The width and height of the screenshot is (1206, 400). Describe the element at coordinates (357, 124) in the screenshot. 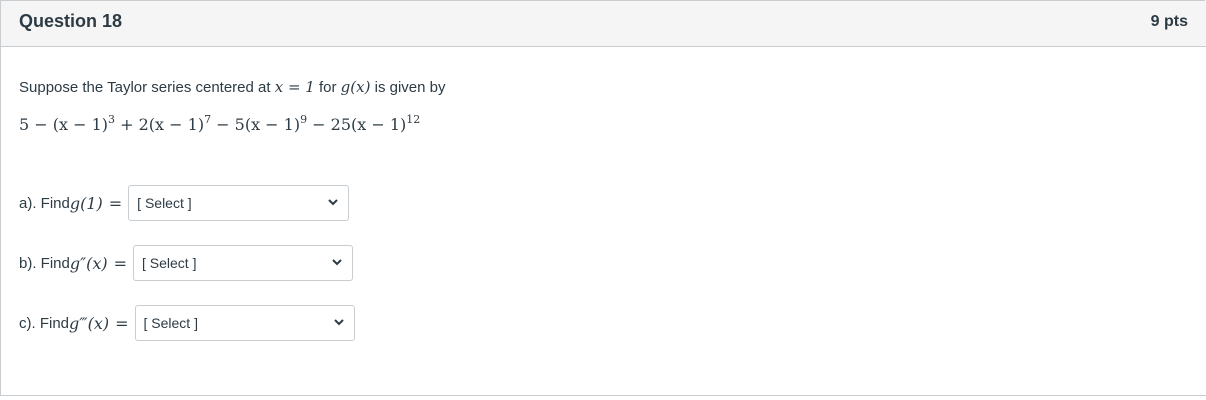

I see `series-term-4: − 25(x − 1)` at that location.